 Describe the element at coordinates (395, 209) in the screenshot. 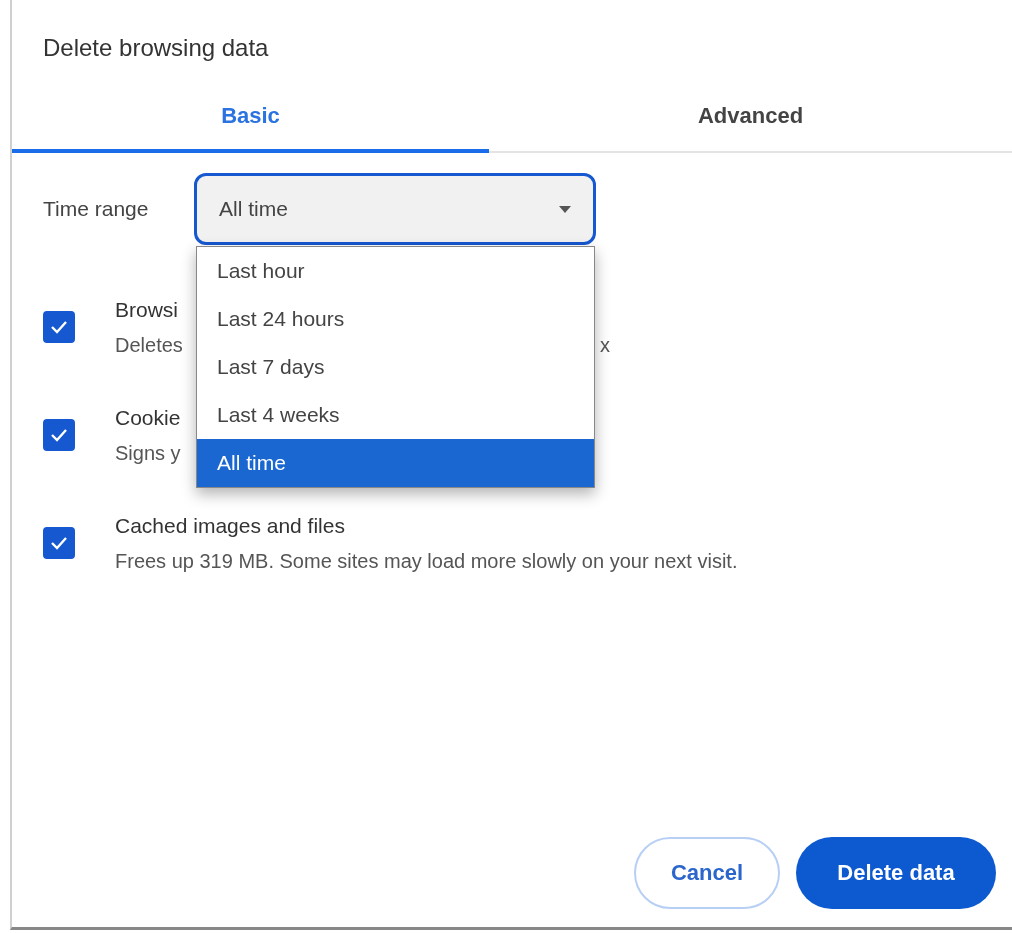

I see `time-range-select: All time` at that location.